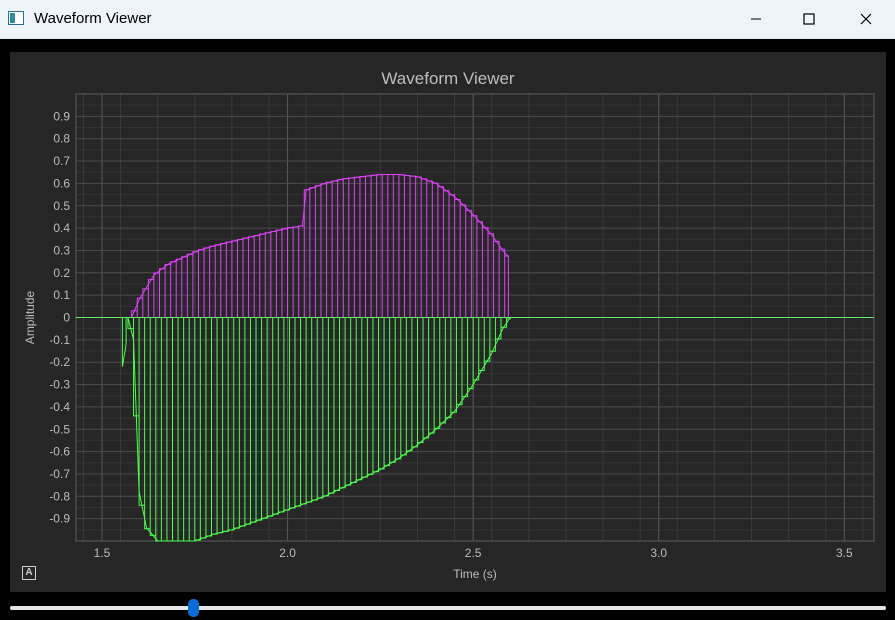 The image size is (895, 620). I want to click on auto-range-button: A, so click(29, 573).